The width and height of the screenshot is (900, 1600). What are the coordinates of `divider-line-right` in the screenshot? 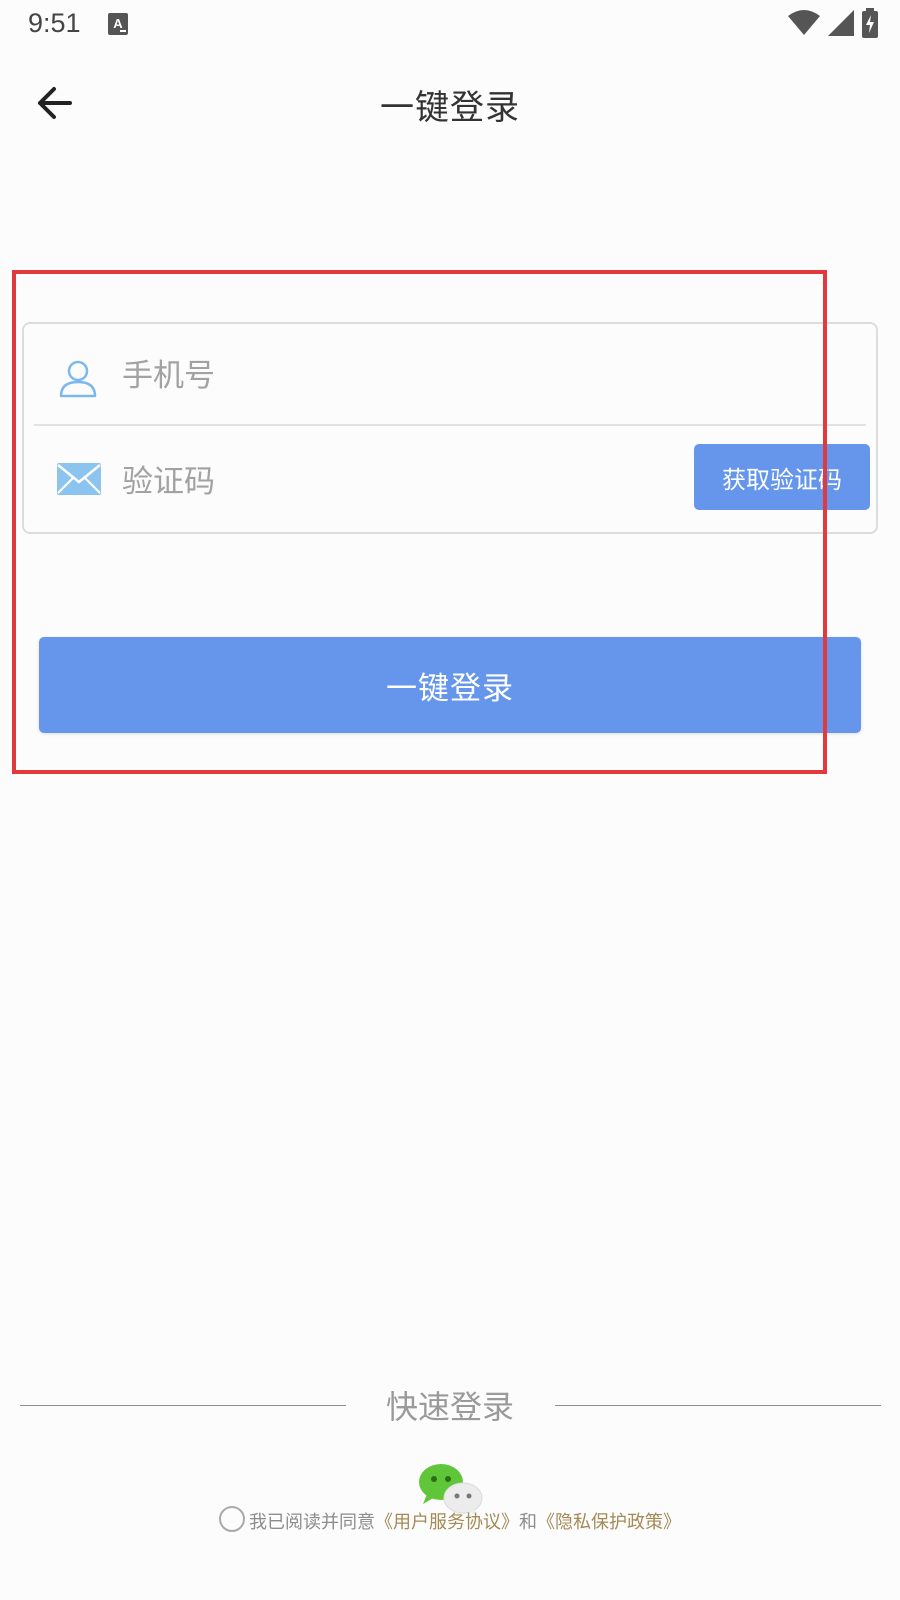 It's located at (718, 1405).